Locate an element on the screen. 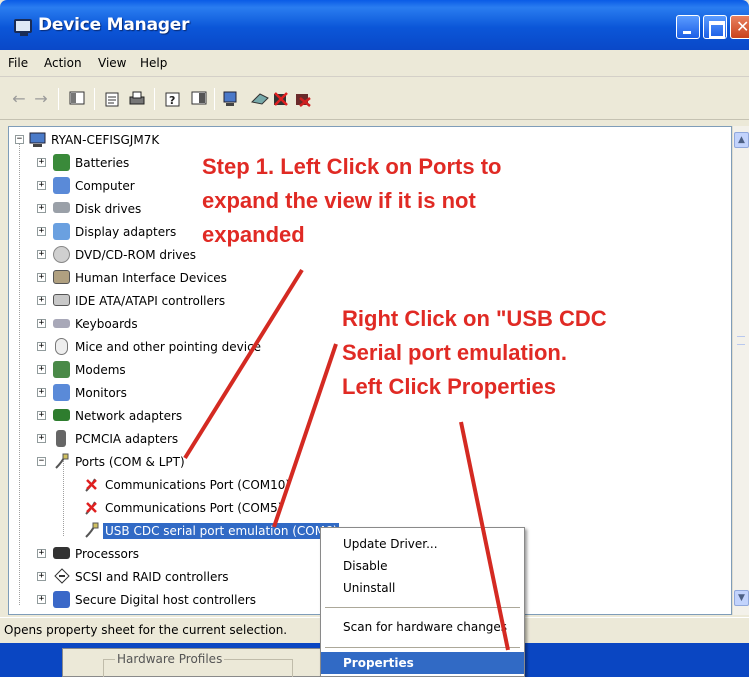  annotation-line: Right Click on "USB CDC is located at coordinates (474, 318).